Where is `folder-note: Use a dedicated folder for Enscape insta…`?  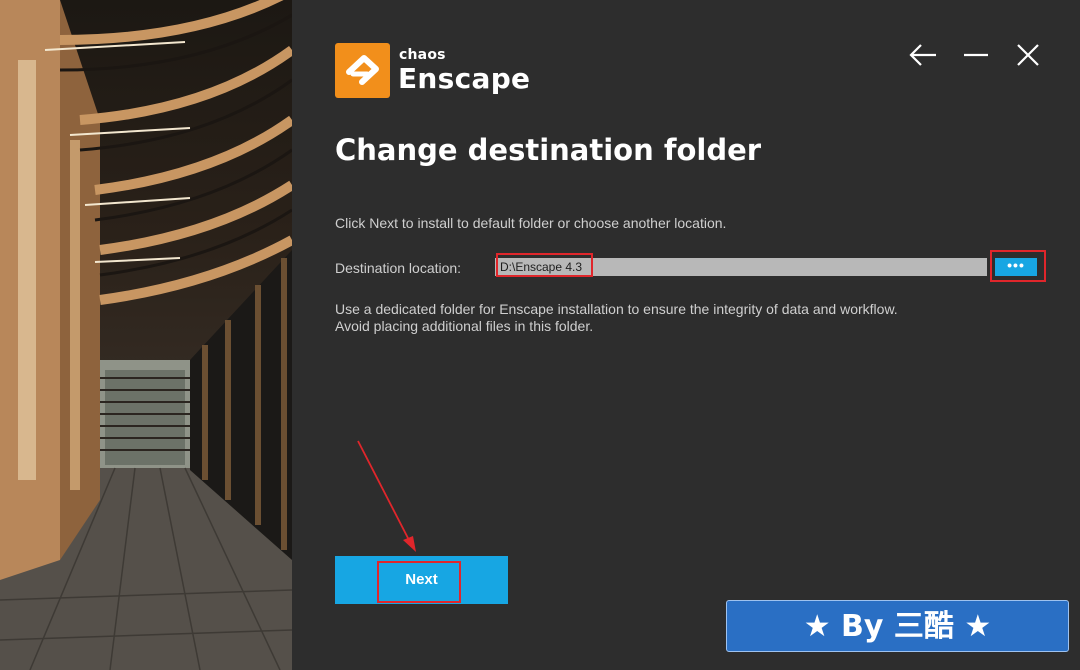 folder-note: Use a dedicated folder for Enscape insta… is located at coordinates (616, 318).